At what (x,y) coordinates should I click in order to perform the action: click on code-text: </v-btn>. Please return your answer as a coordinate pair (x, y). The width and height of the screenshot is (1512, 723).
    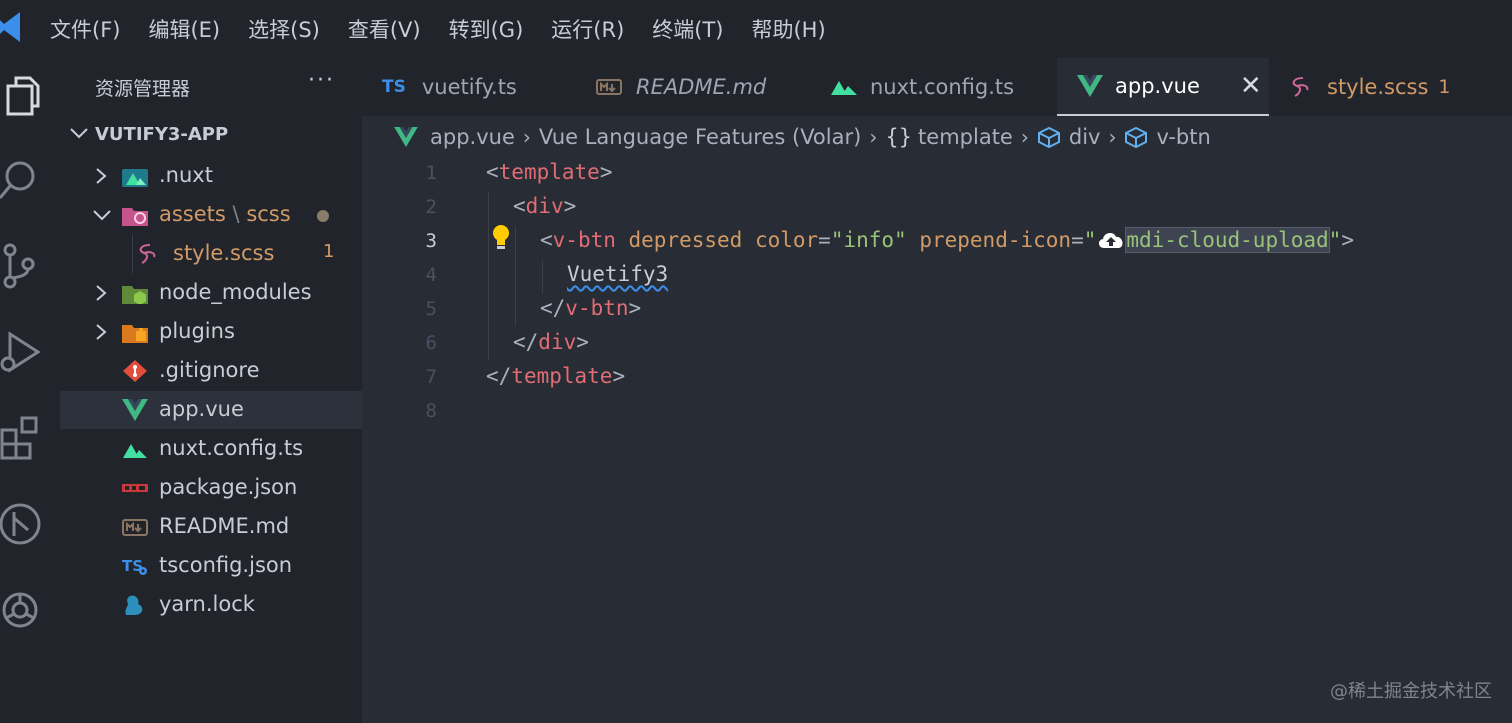
    Looking at the image, I should click on (591, 308).